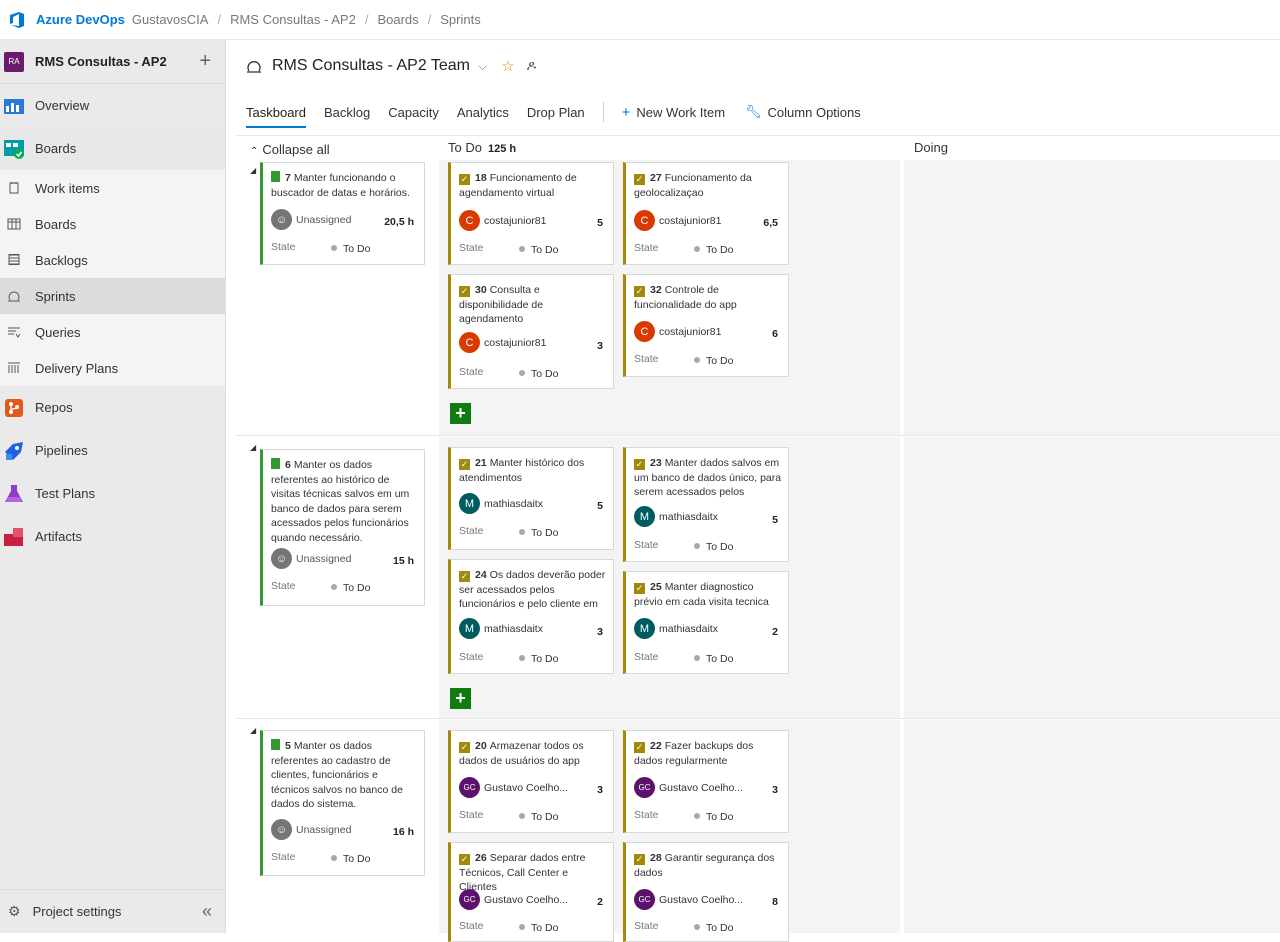  What do you see at coordinates (403, 561) in the screenshot?
I see `card-estimate: 15 h` at bounding box center [403, 561].